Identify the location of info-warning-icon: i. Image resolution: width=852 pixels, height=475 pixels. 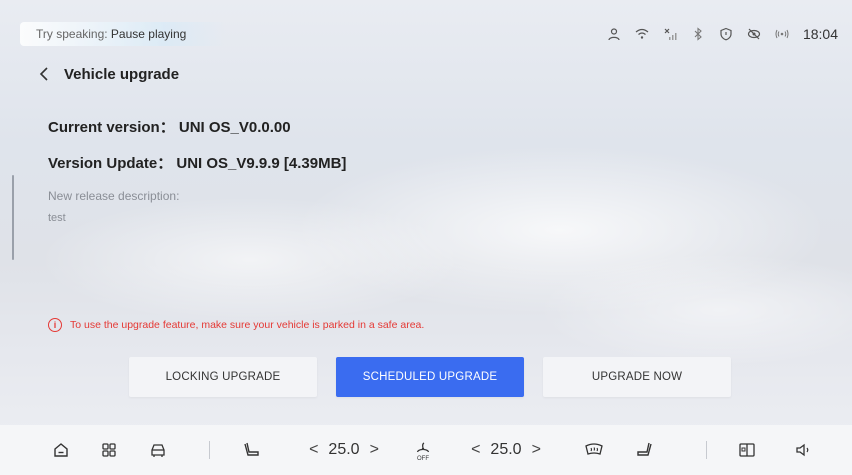
(55, 325).